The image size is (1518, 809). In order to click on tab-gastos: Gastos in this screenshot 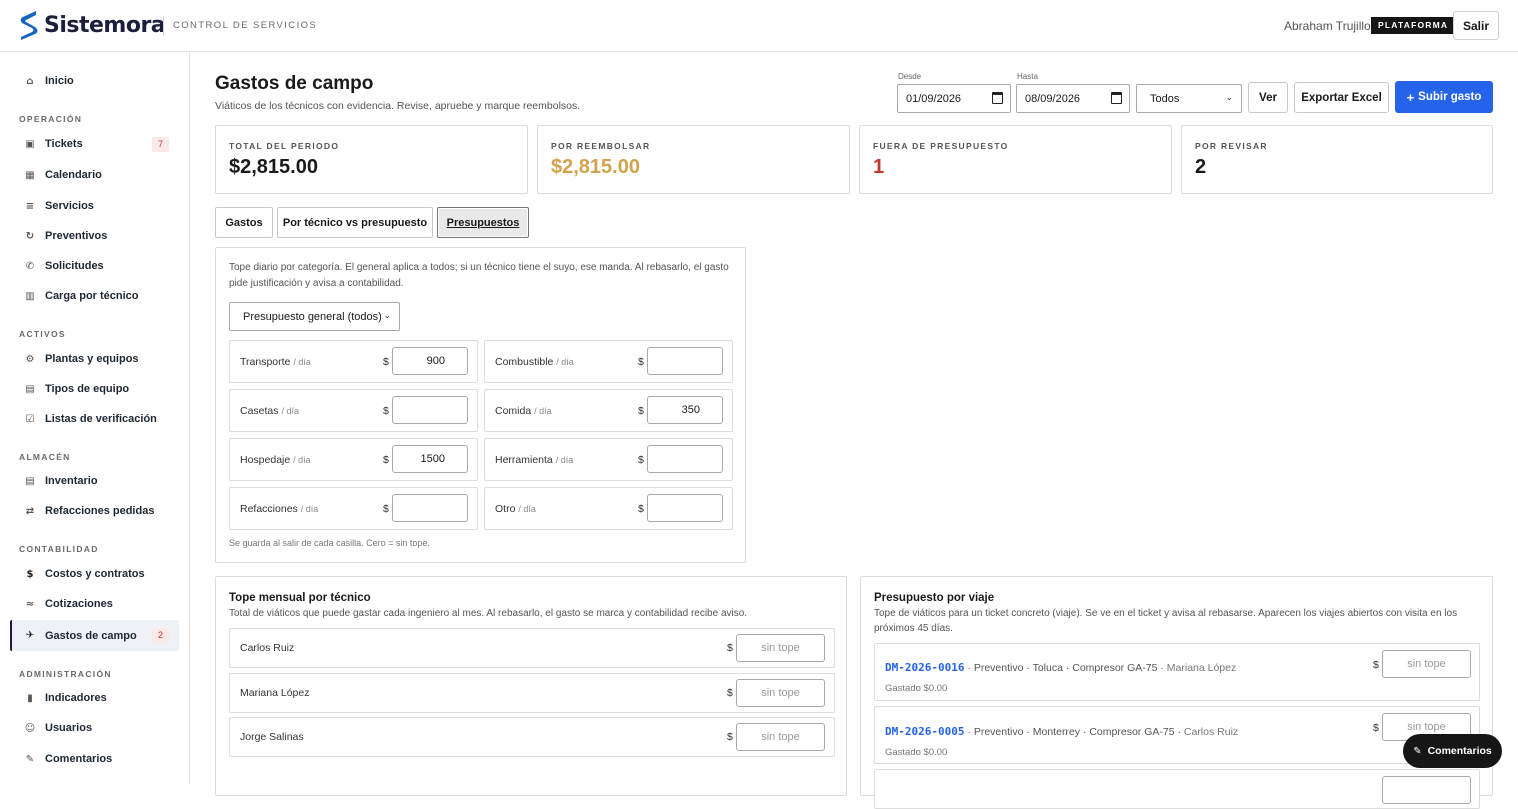, I will do `click(244, 222)`.